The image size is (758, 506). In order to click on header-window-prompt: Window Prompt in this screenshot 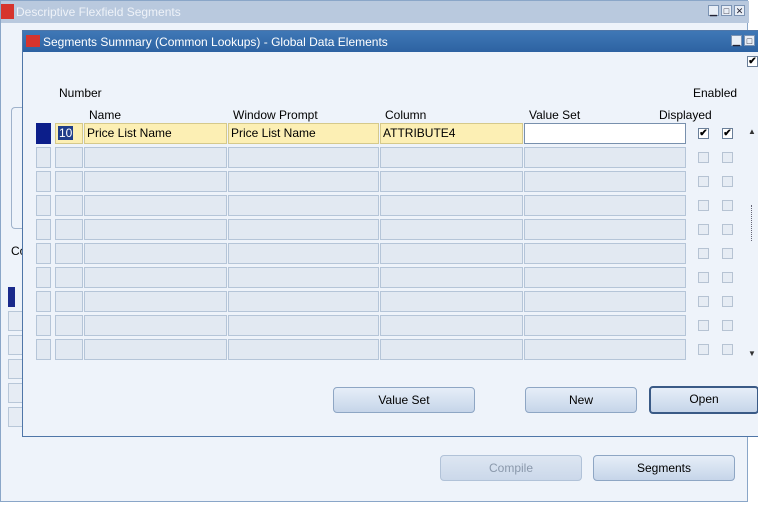, I will do `click(275, 115)`.